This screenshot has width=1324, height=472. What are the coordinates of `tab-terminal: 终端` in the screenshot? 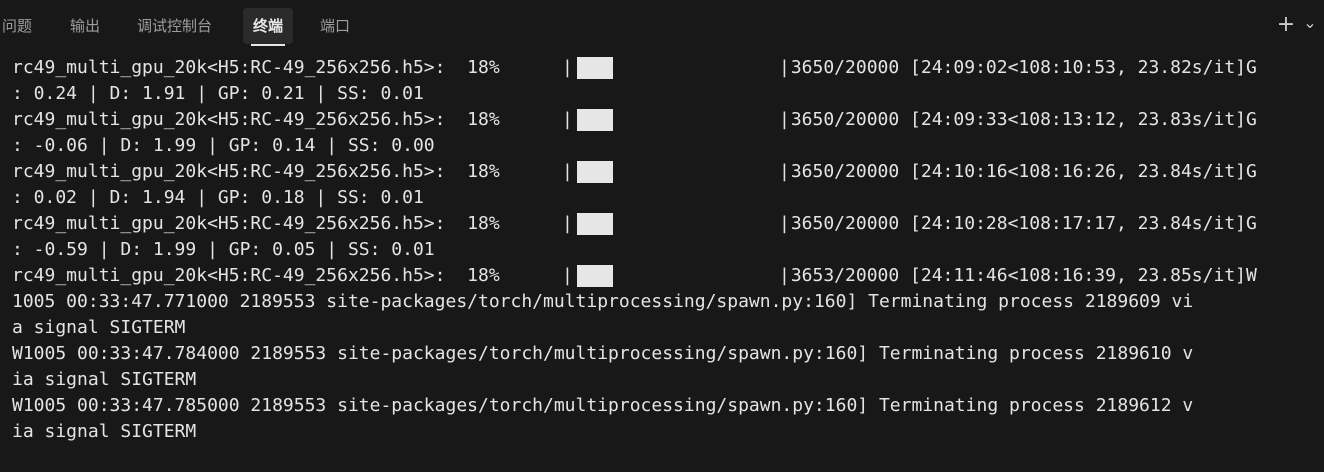 It's located at (268, 27).